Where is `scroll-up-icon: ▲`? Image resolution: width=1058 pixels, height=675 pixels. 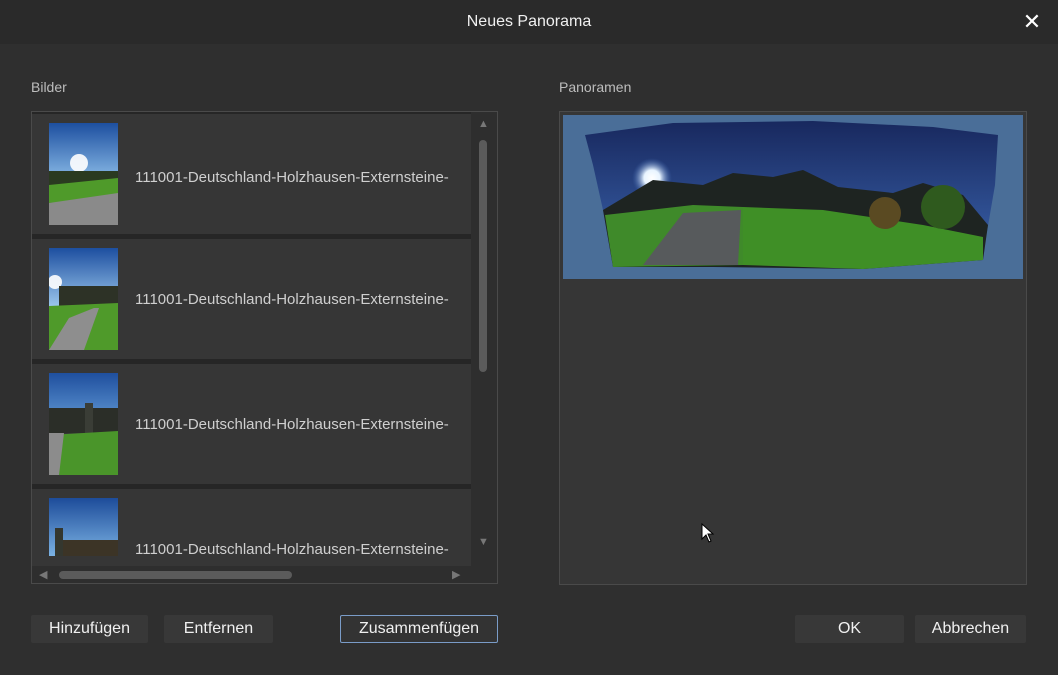 scroll-up-icon: ▲ is located at coordinates (483, 124).